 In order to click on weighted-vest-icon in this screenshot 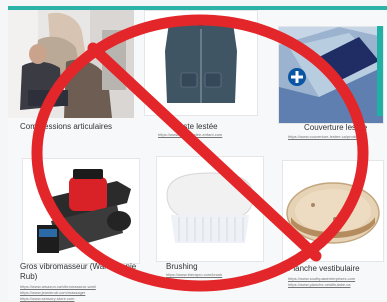, I will do `click(201, 63)`.